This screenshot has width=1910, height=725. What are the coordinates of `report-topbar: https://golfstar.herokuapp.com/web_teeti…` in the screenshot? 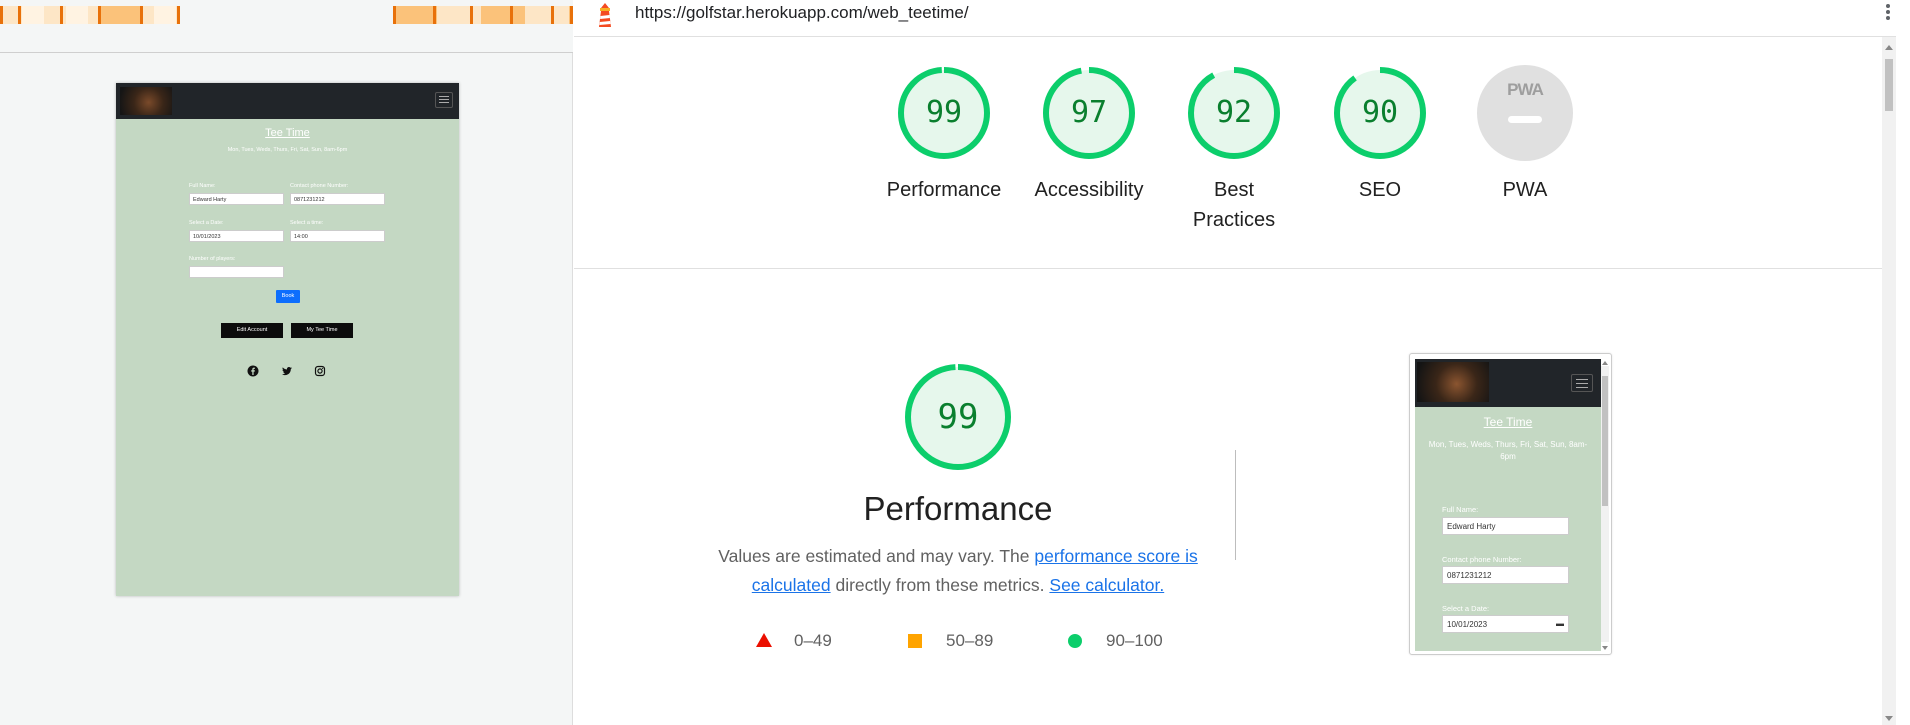 It's located at (1235, 18).